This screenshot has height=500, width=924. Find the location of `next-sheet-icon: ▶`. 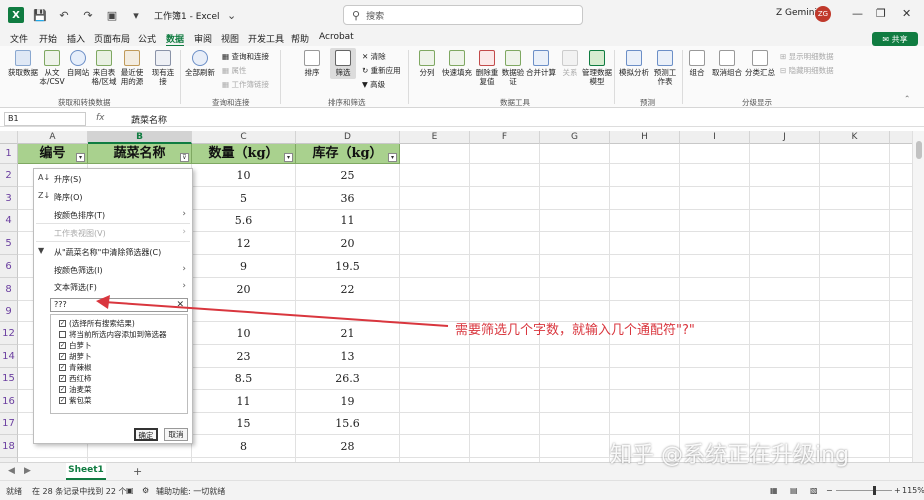

next-sheet-icon: ▶ is located at coordinates (27, 471).